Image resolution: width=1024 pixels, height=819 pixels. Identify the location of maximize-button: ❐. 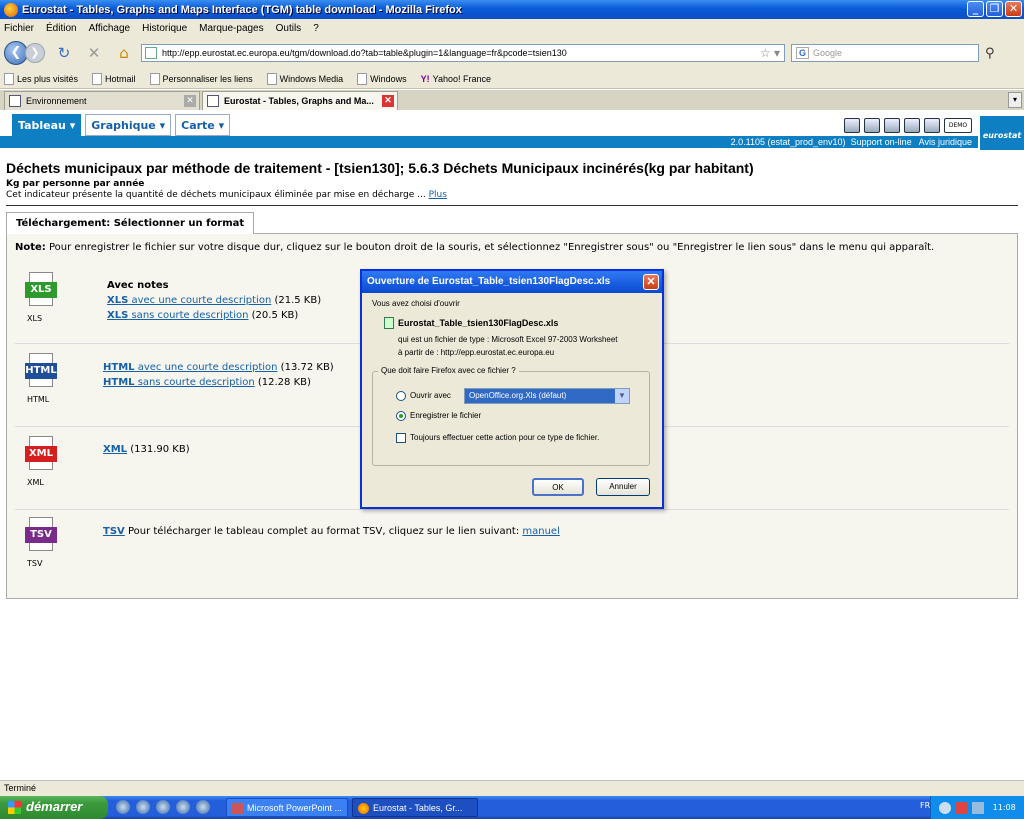
(994, 9).